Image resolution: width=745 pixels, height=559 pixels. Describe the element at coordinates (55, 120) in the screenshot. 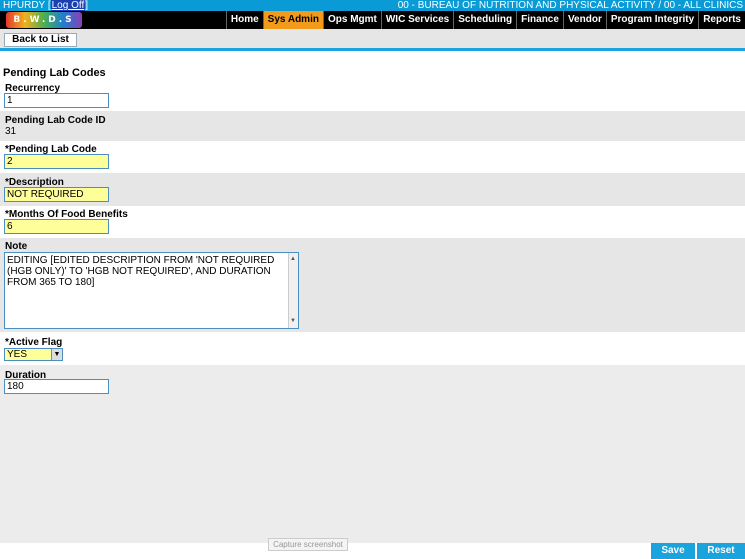

I see `pending-lab-code-id-label: Pending Lab Code ID` at that location.